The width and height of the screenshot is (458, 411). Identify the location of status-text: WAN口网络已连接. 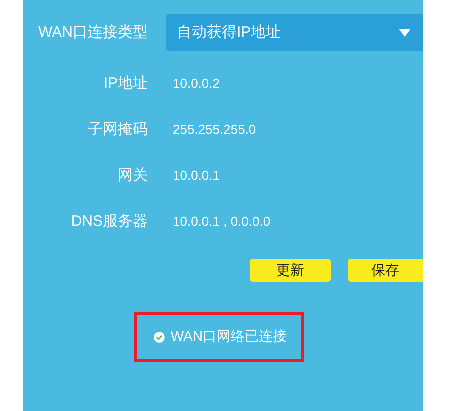
(228, 337).